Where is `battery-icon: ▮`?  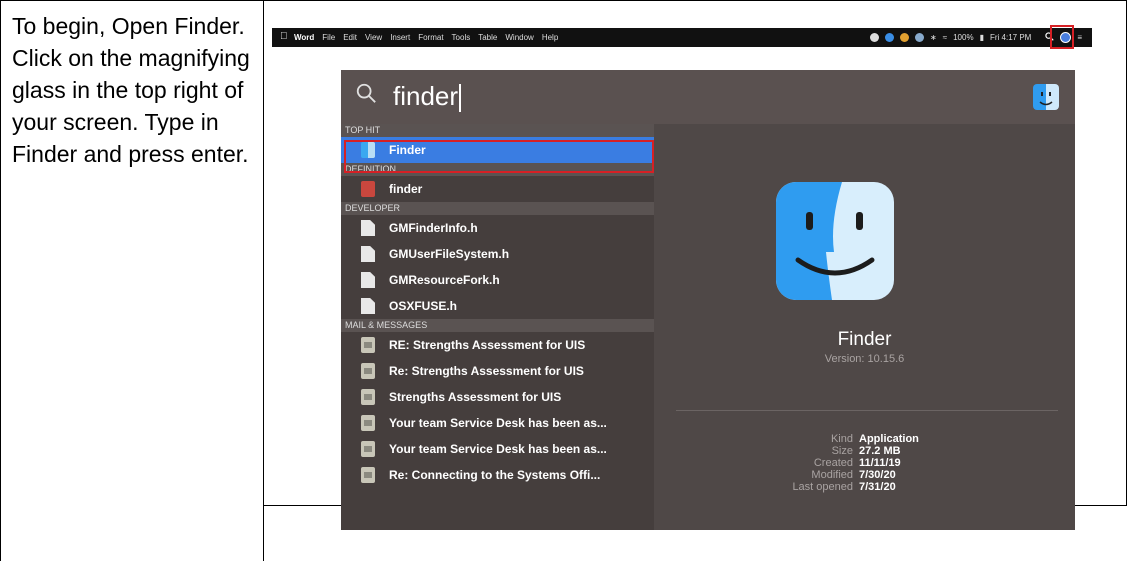
battery-icon: ▮ is located at coordinates (982, 37).